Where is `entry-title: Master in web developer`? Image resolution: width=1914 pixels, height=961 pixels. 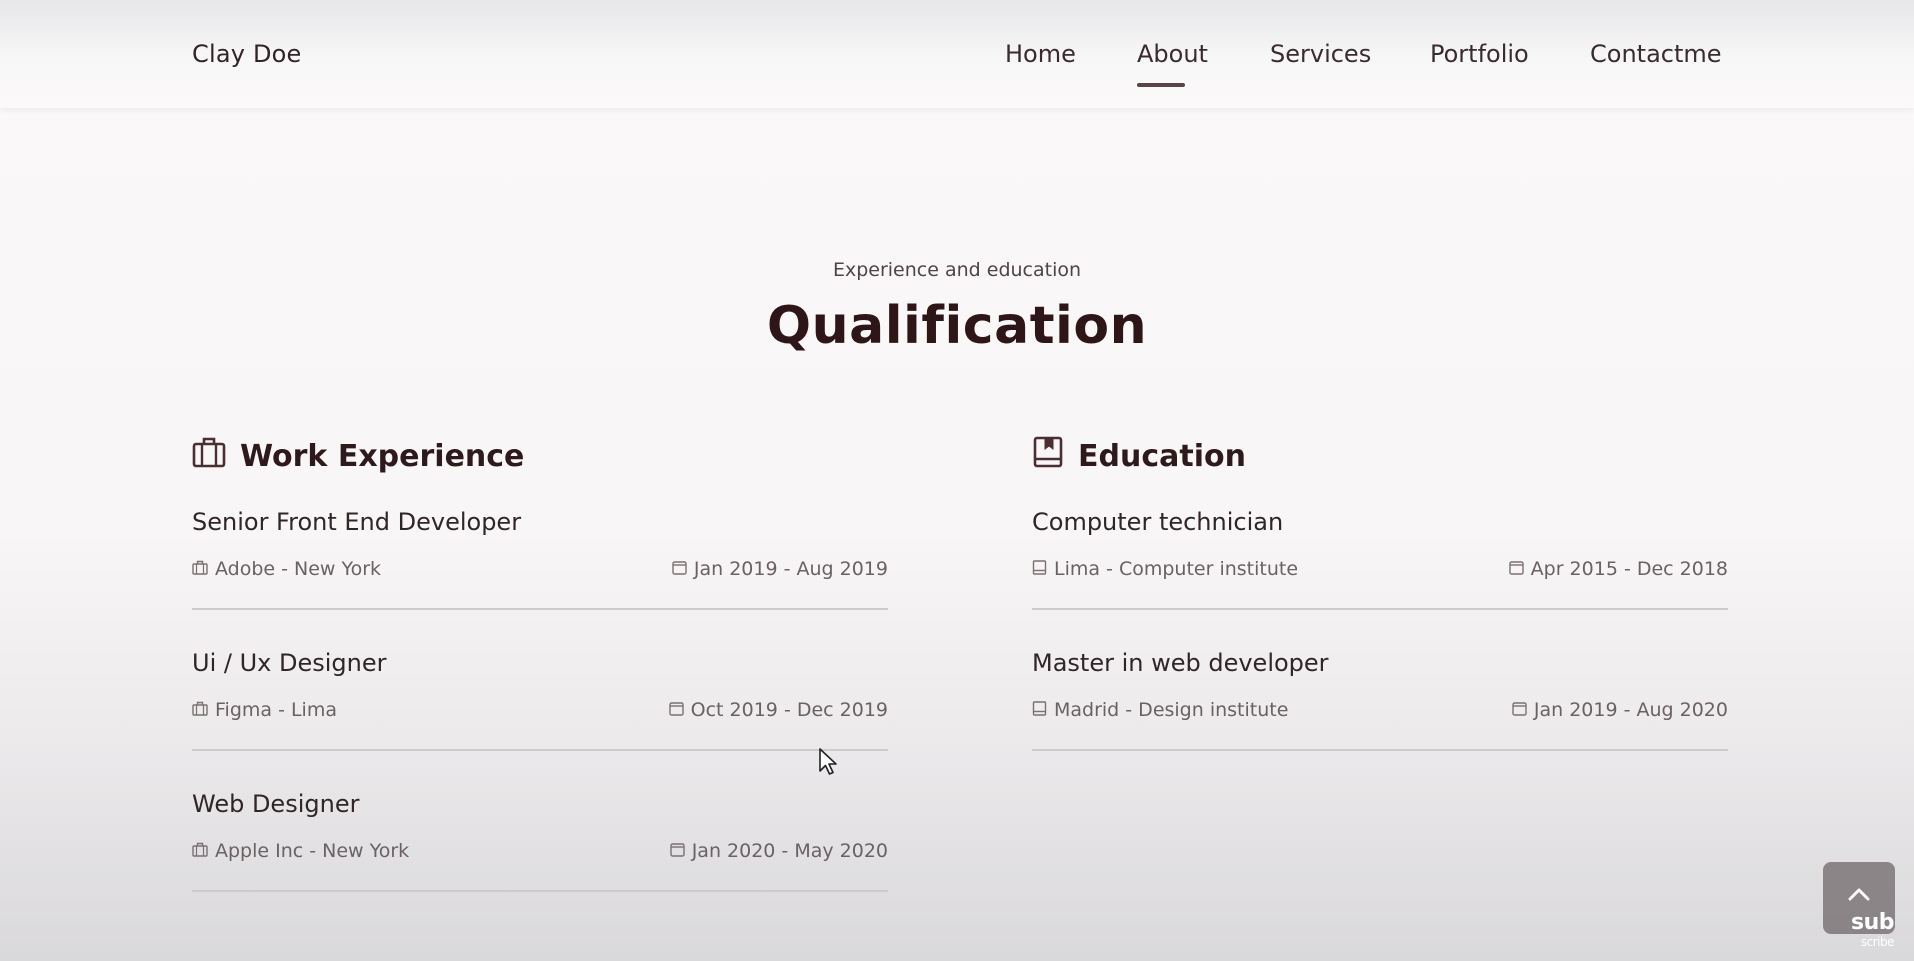
entry-title: Master in web developer is located at coordinates (1180, 663).